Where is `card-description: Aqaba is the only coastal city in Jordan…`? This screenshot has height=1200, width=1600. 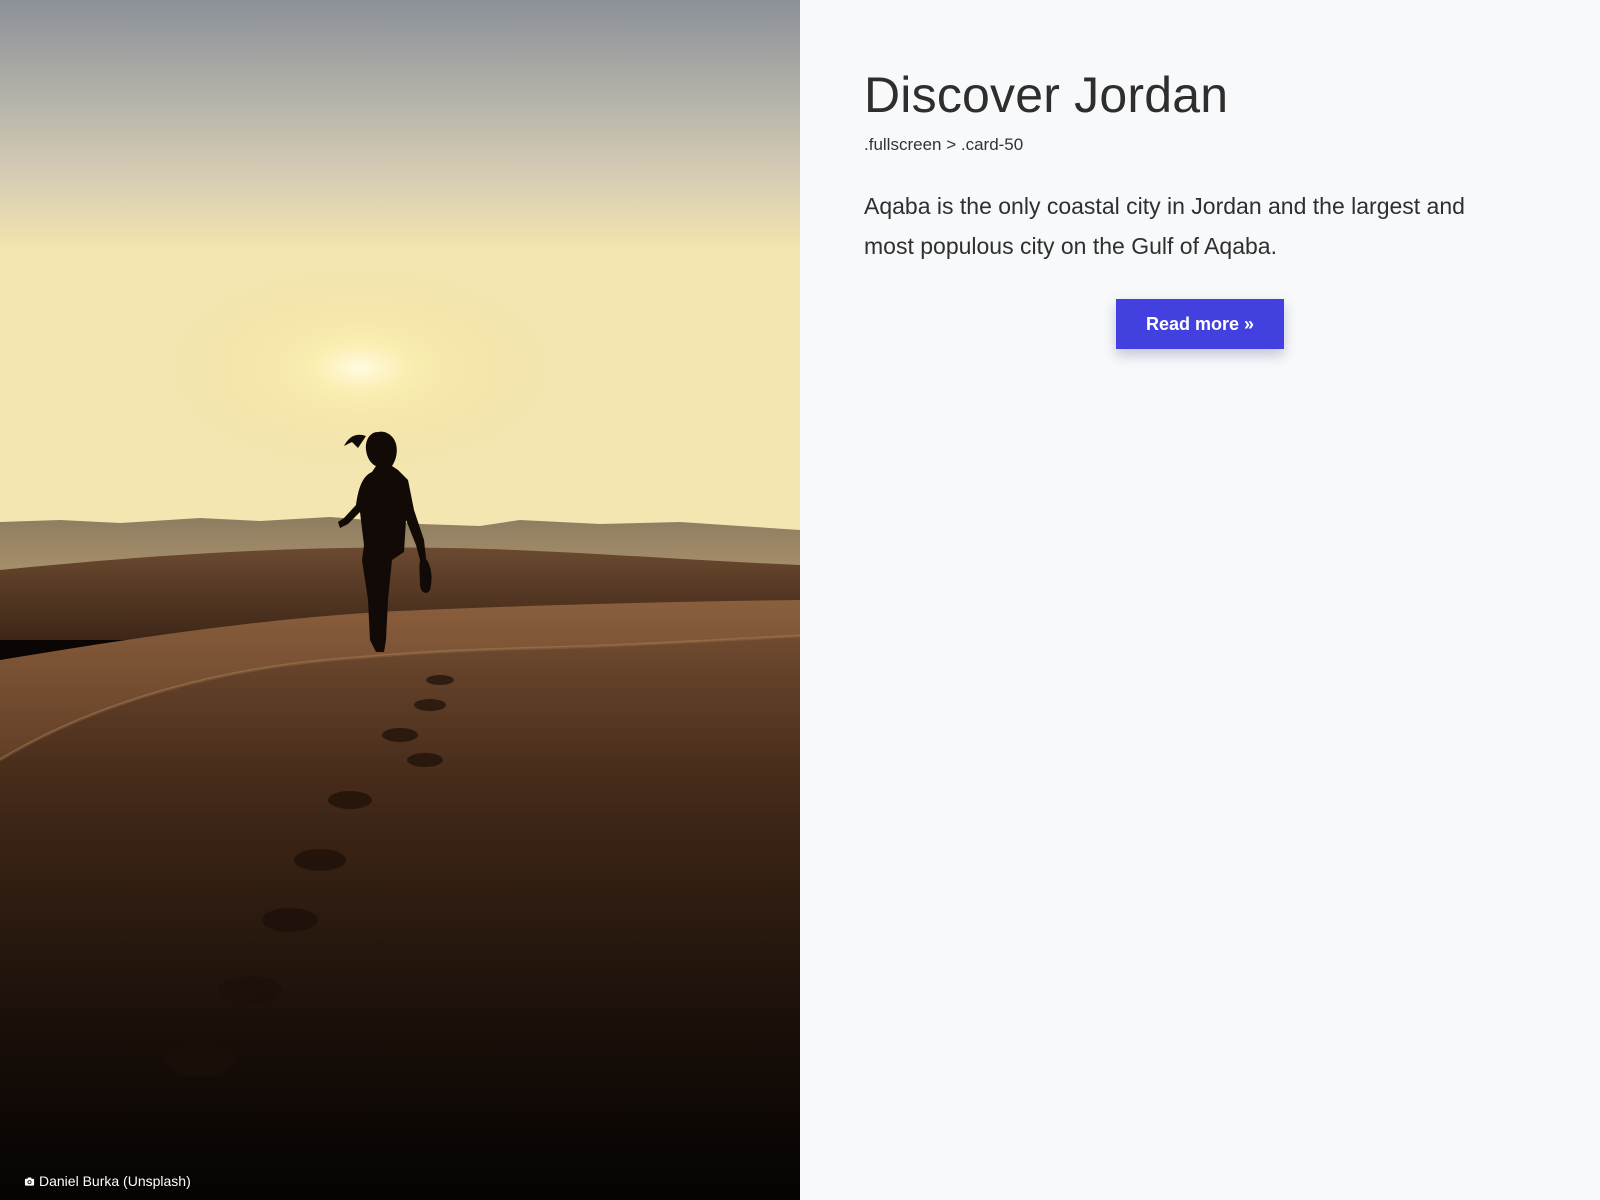
card-description: Aqaba is the only coastal city in Jordan… is located at coordinates (1164, 226).